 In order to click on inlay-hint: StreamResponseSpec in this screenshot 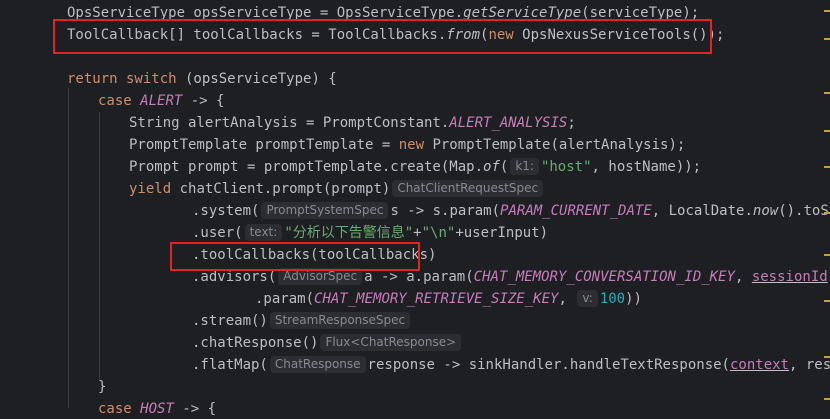, I will do `click(340, 320)`.